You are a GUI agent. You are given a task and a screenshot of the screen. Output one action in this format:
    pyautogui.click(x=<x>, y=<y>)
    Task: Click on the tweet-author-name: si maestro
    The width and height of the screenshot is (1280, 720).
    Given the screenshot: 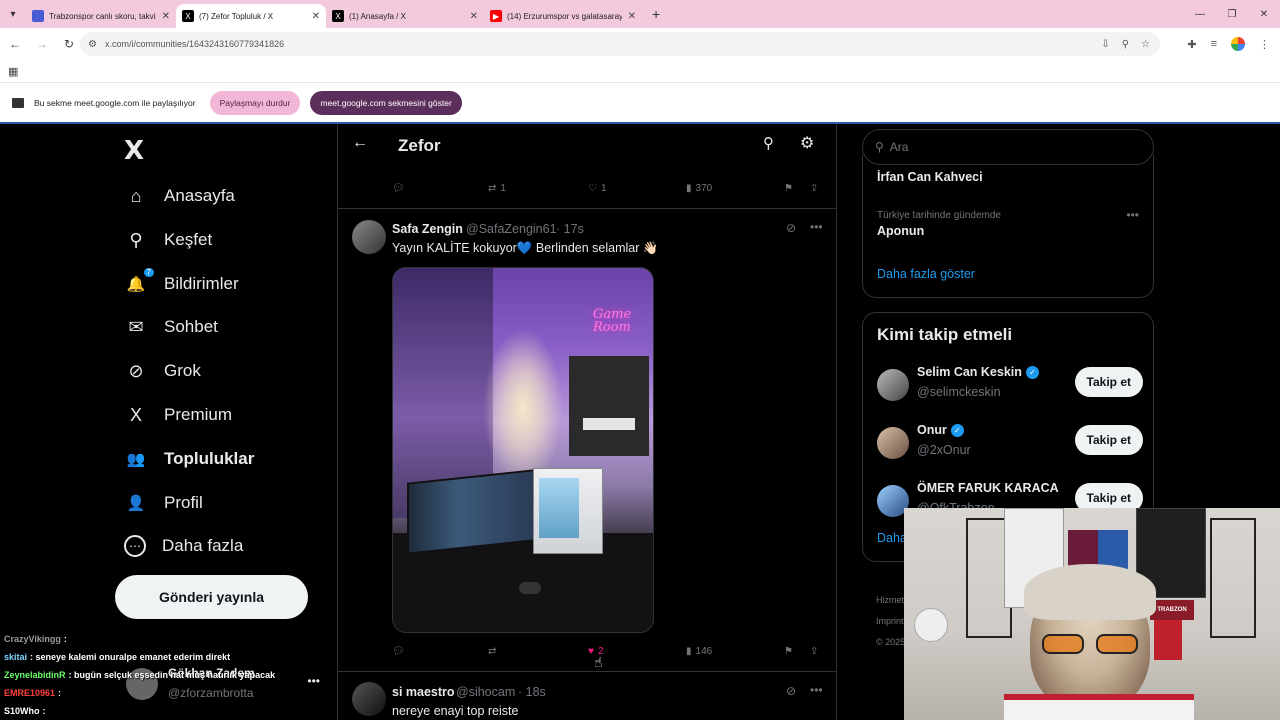 What is the action you would take?
    pyautogui.click(x=423, y=692)
    